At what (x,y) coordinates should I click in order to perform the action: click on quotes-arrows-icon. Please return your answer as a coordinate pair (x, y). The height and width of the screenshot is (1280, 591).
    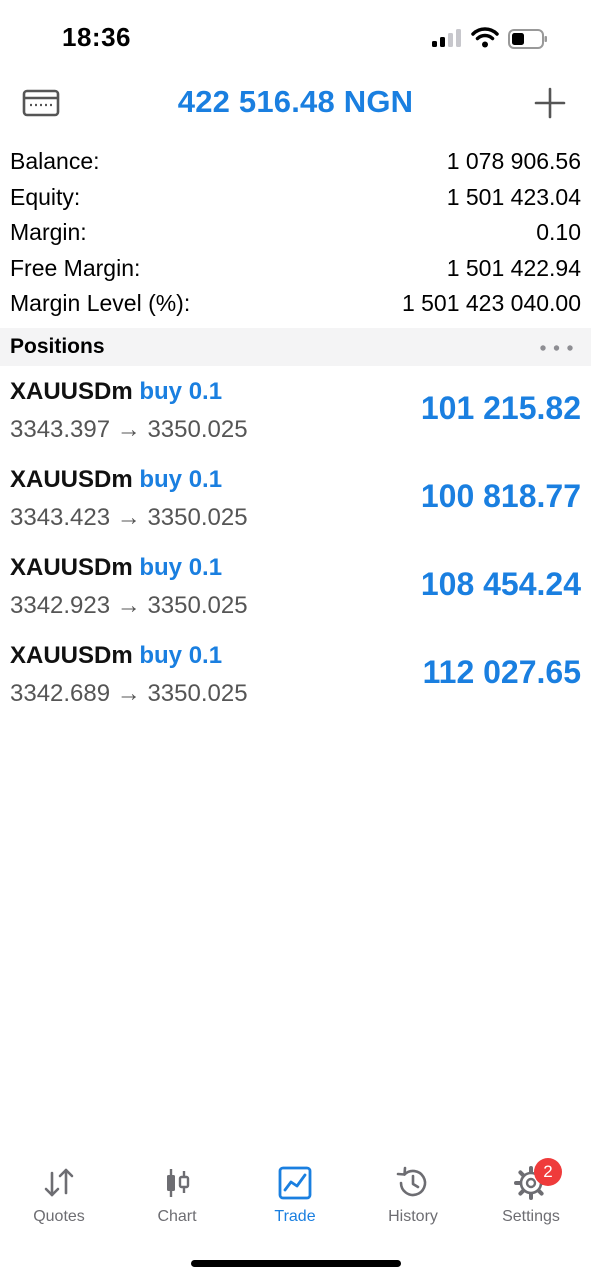
    Looking at the image, I should click on (59, 1182).